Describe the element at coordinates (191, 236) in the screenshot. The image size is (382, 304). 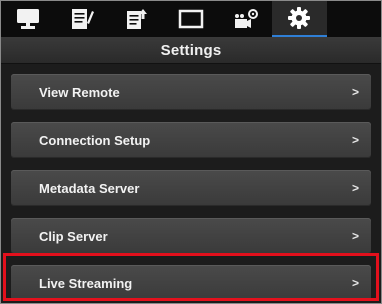
I see `menu-item-clip-server: Clip Server >` at that location.